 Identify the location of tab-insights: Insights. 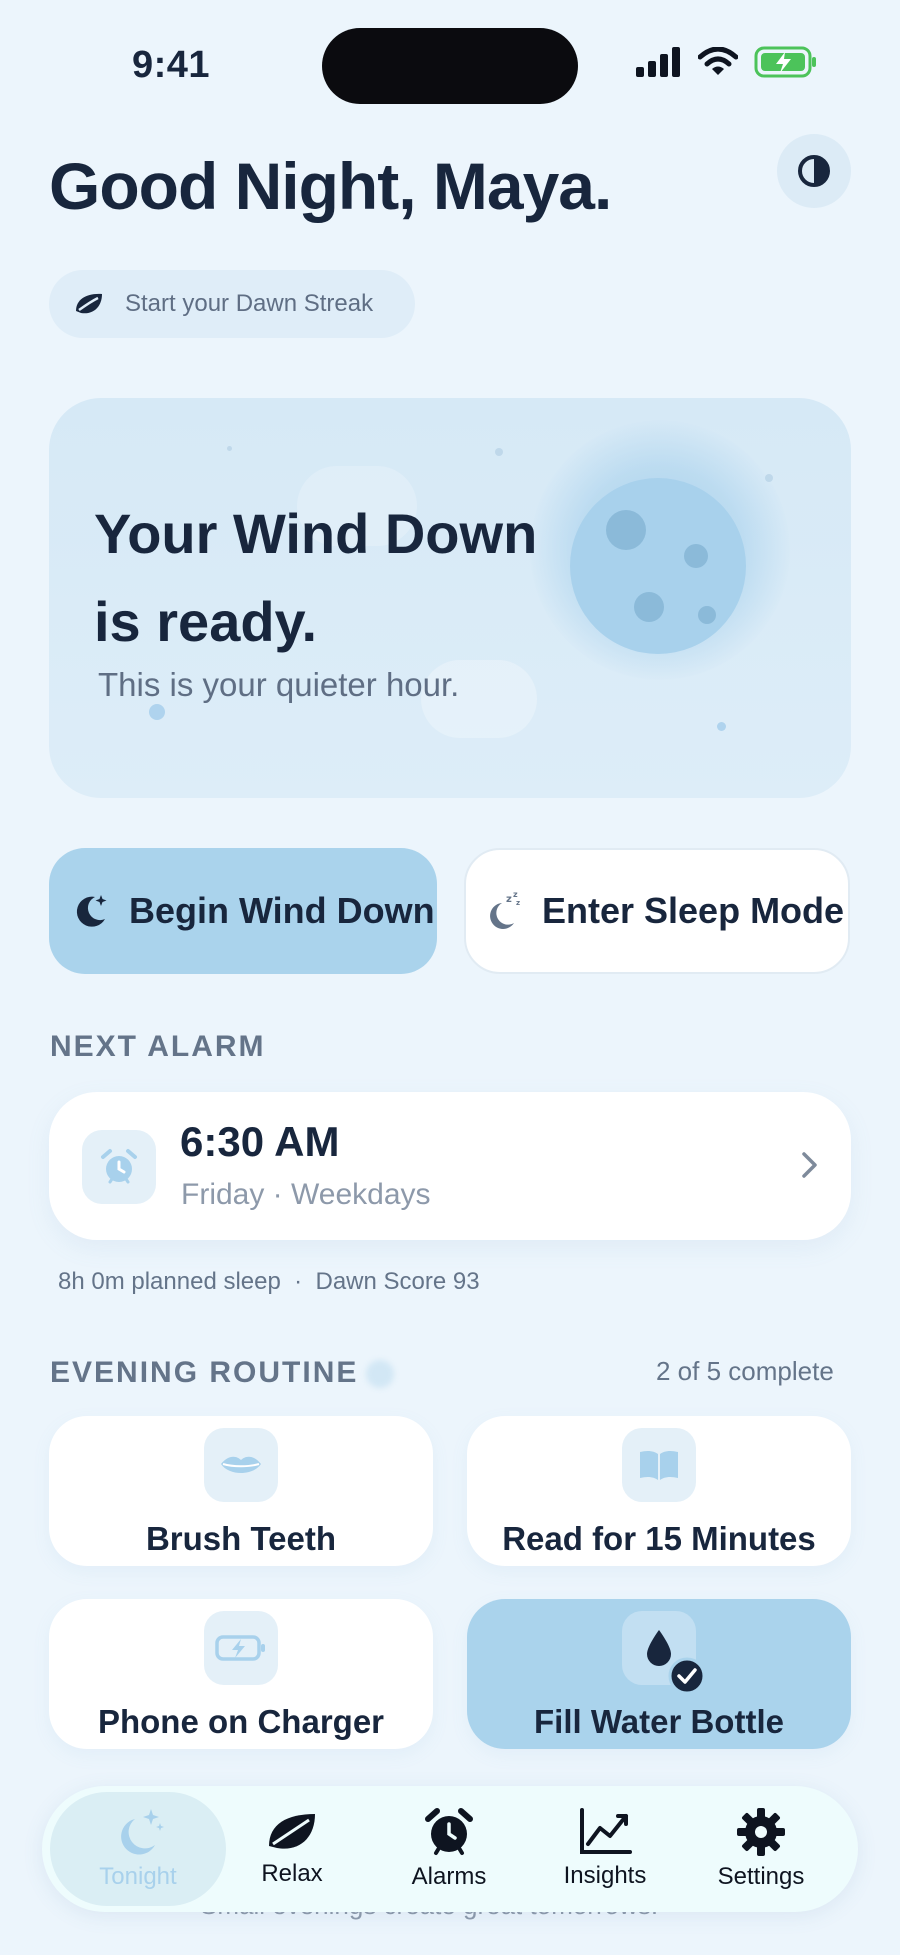
(605, 1849).